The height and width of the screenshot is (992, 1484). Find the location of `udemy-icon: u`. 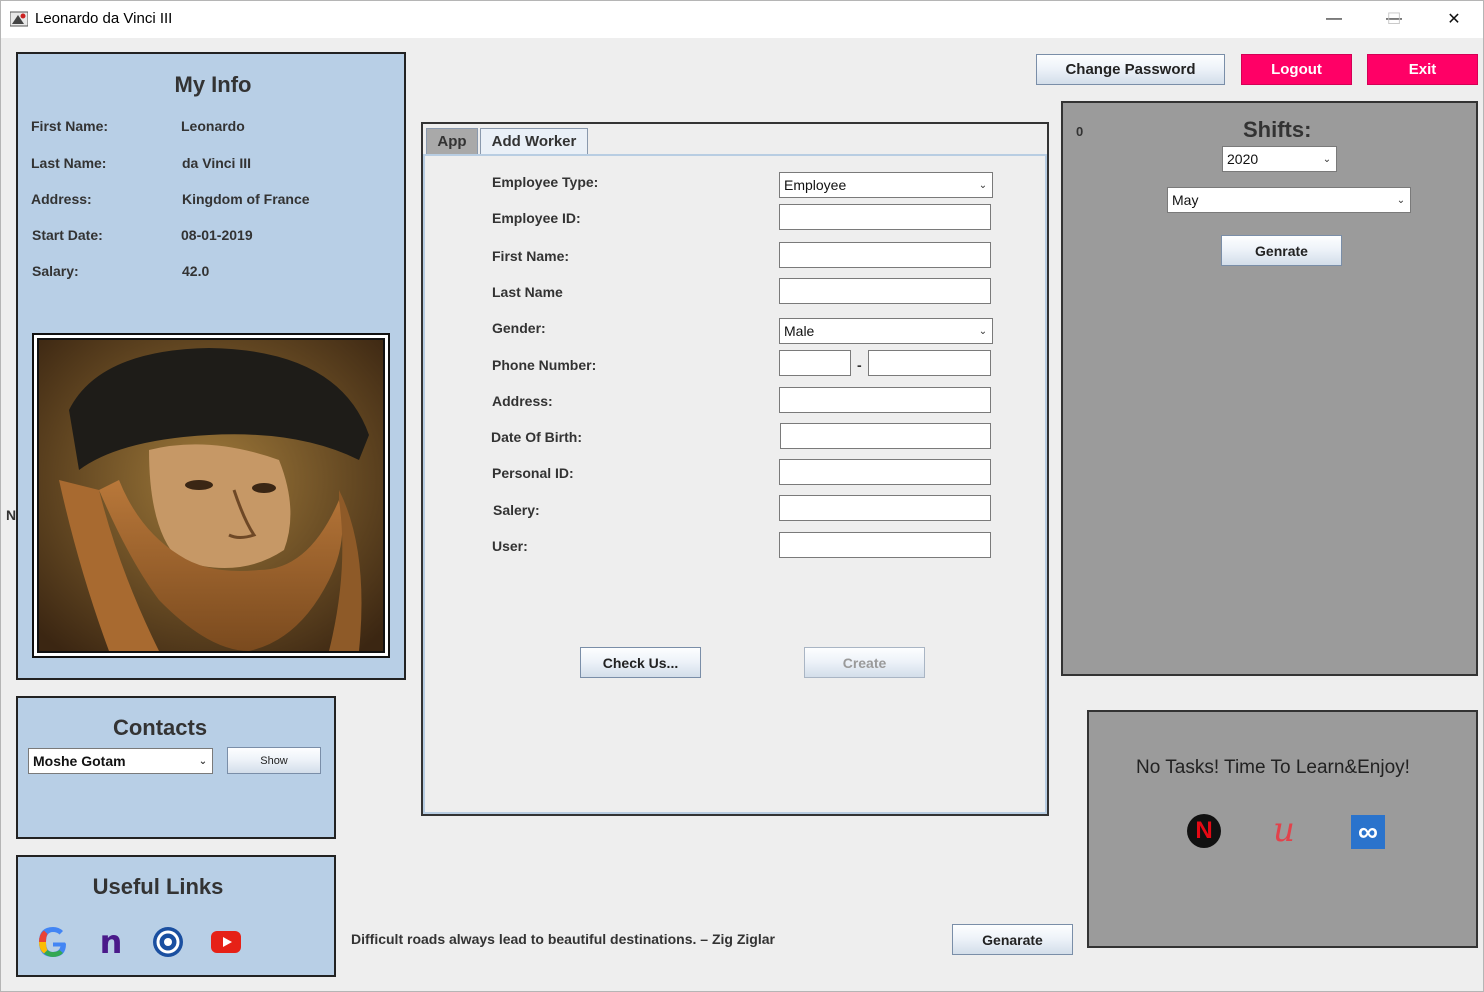

udemy-icon: u is located at coordinates (1284, 830).